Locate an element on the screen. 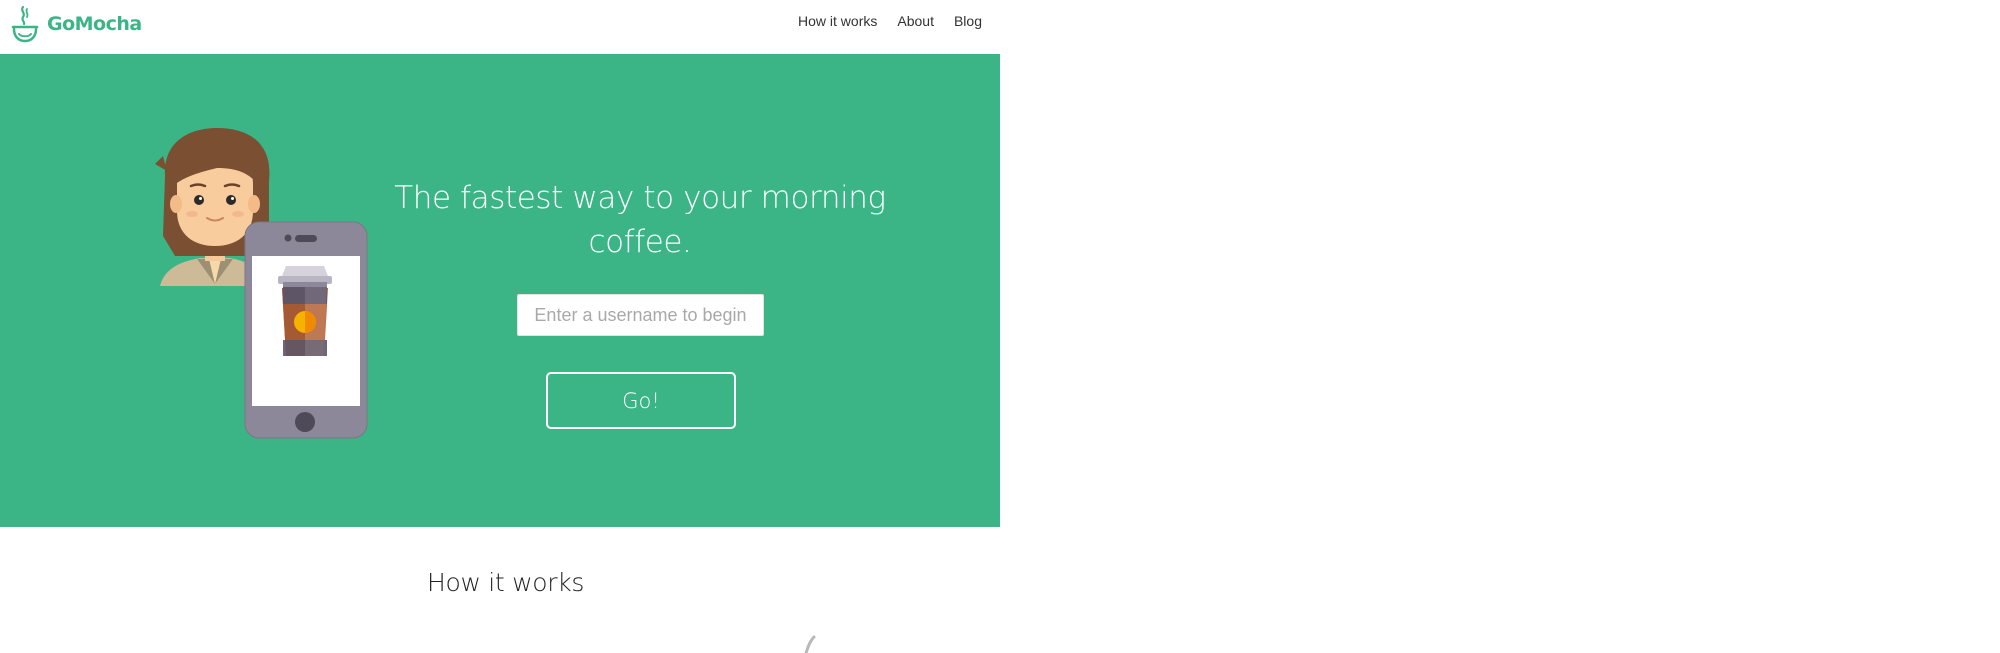 This screenshot has width=2000, height=653. username-input is located at coordinates (640, 315).